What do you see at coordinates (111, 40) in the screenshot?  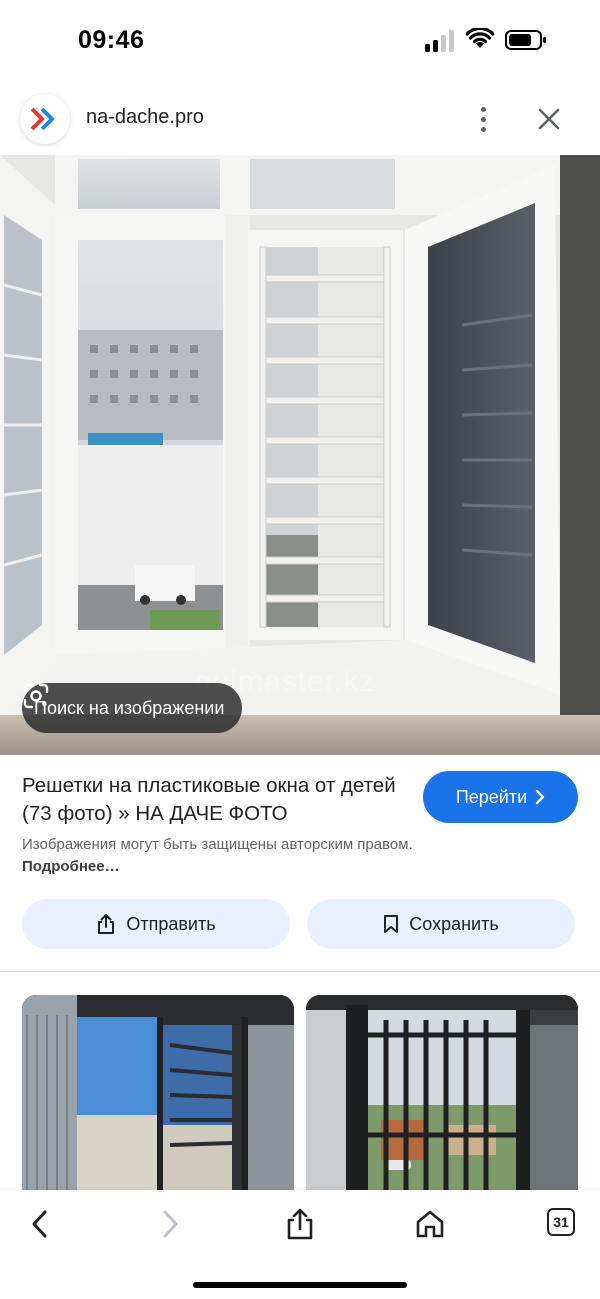 I see `status-time: 09:46` at bounding box center [111, 40].